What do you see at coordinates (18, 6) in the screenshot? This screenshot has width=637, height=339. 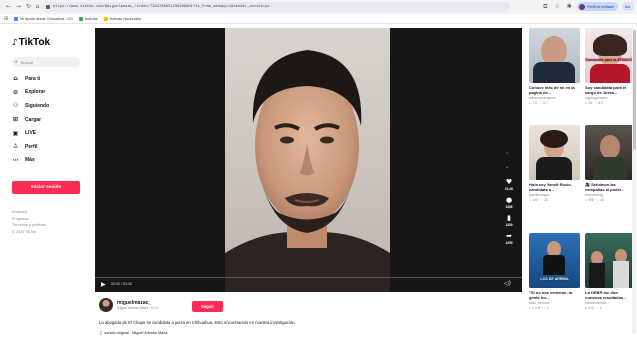 I see `forward-icon: →` at bounding box center [18, 6].